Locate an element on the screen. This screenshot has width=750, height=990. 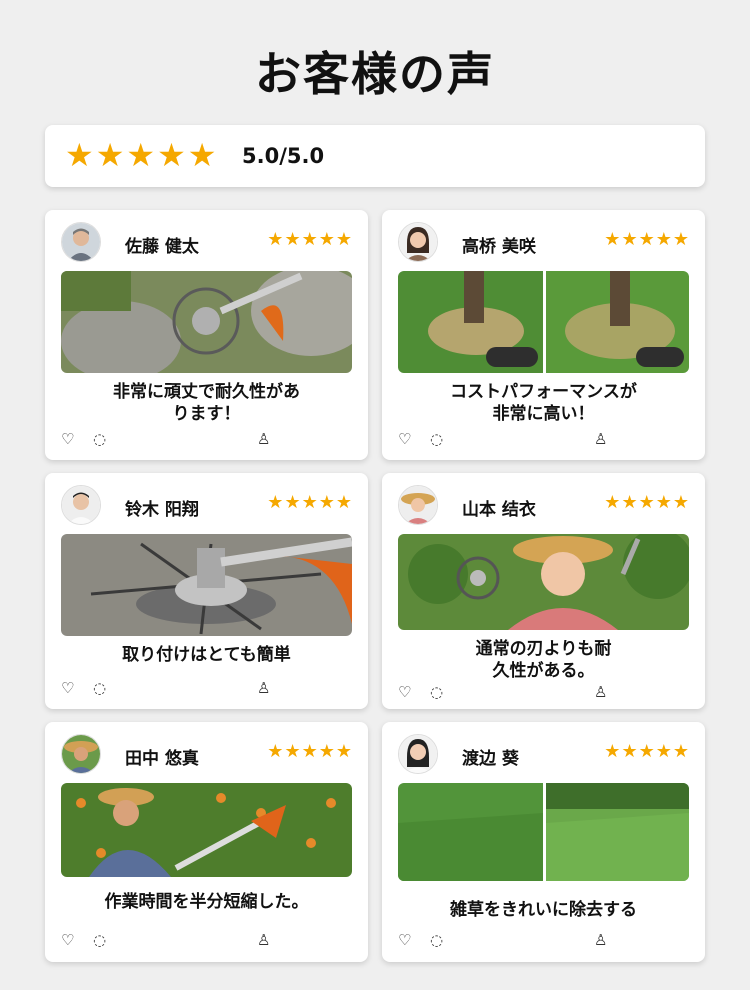
review-card: 佐藤 健太 ★ ★ ★ ★ ★ 非常に頑丈で耐久性があ ります！ ♡ ◌ ♙ is located at coordinates (206, 335).